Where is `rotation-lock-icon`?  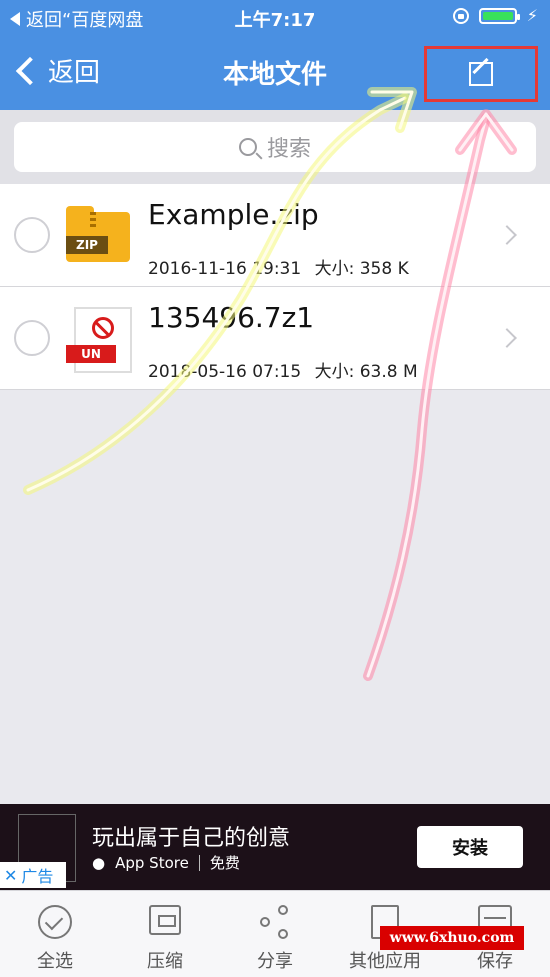 rotation-lock-icon is located at coordinates (460, 15).